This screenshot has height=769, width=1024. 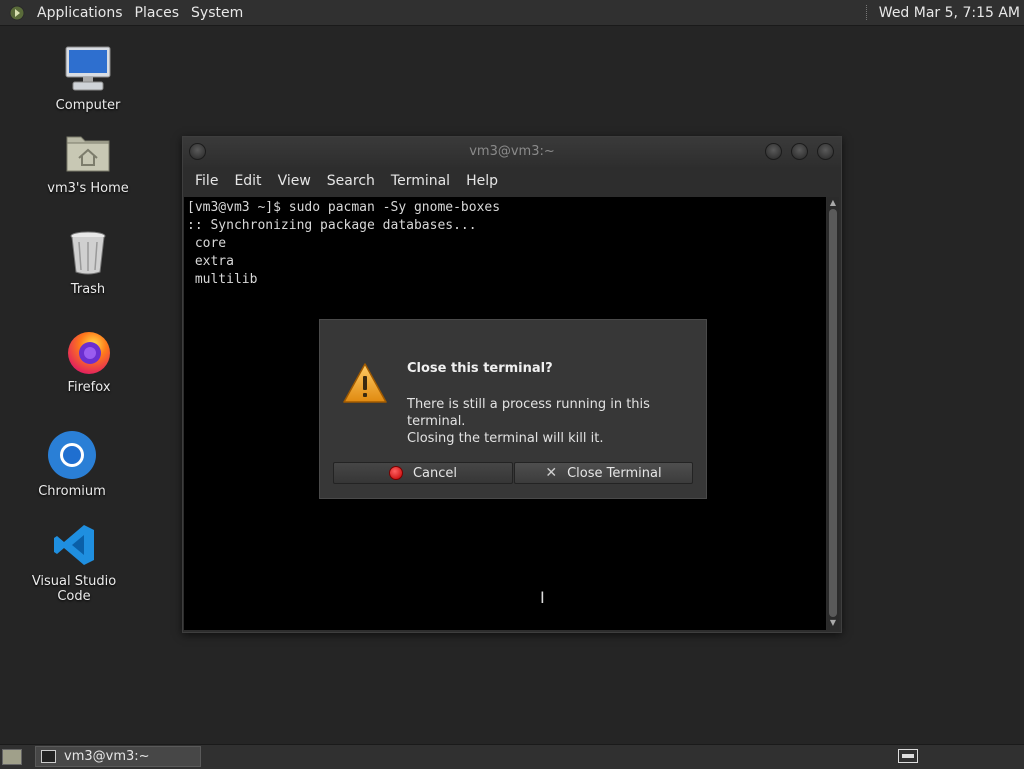 What do you see at coordinates (420, 181) in the screenshot?
I see `menu-terminal: Terminal` at bounding box center [420, 181].